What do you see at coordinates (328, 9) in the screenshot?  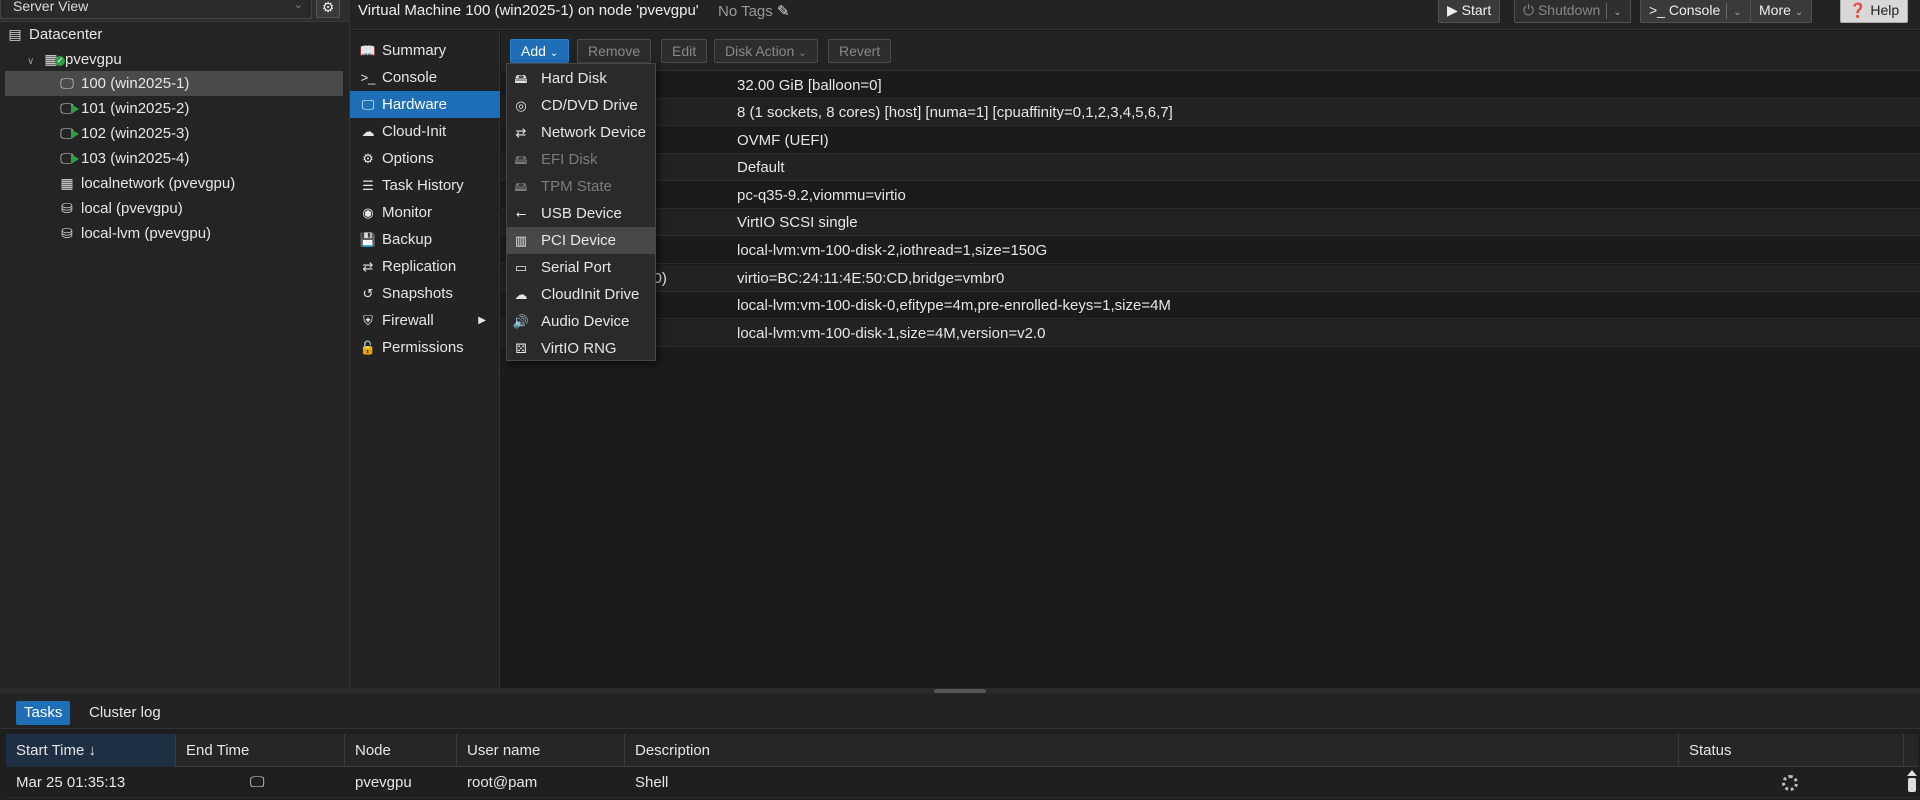 I see `gear-icon: ⚙` at bounding box center [328, 9].